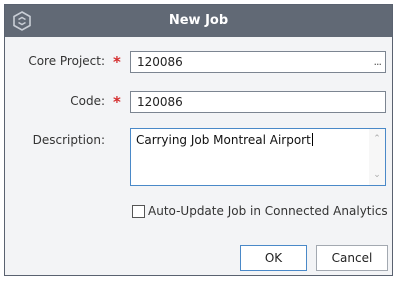 This screenshot has width=396, height=287. I want to click on code-field: 120086, so click(258, 102).